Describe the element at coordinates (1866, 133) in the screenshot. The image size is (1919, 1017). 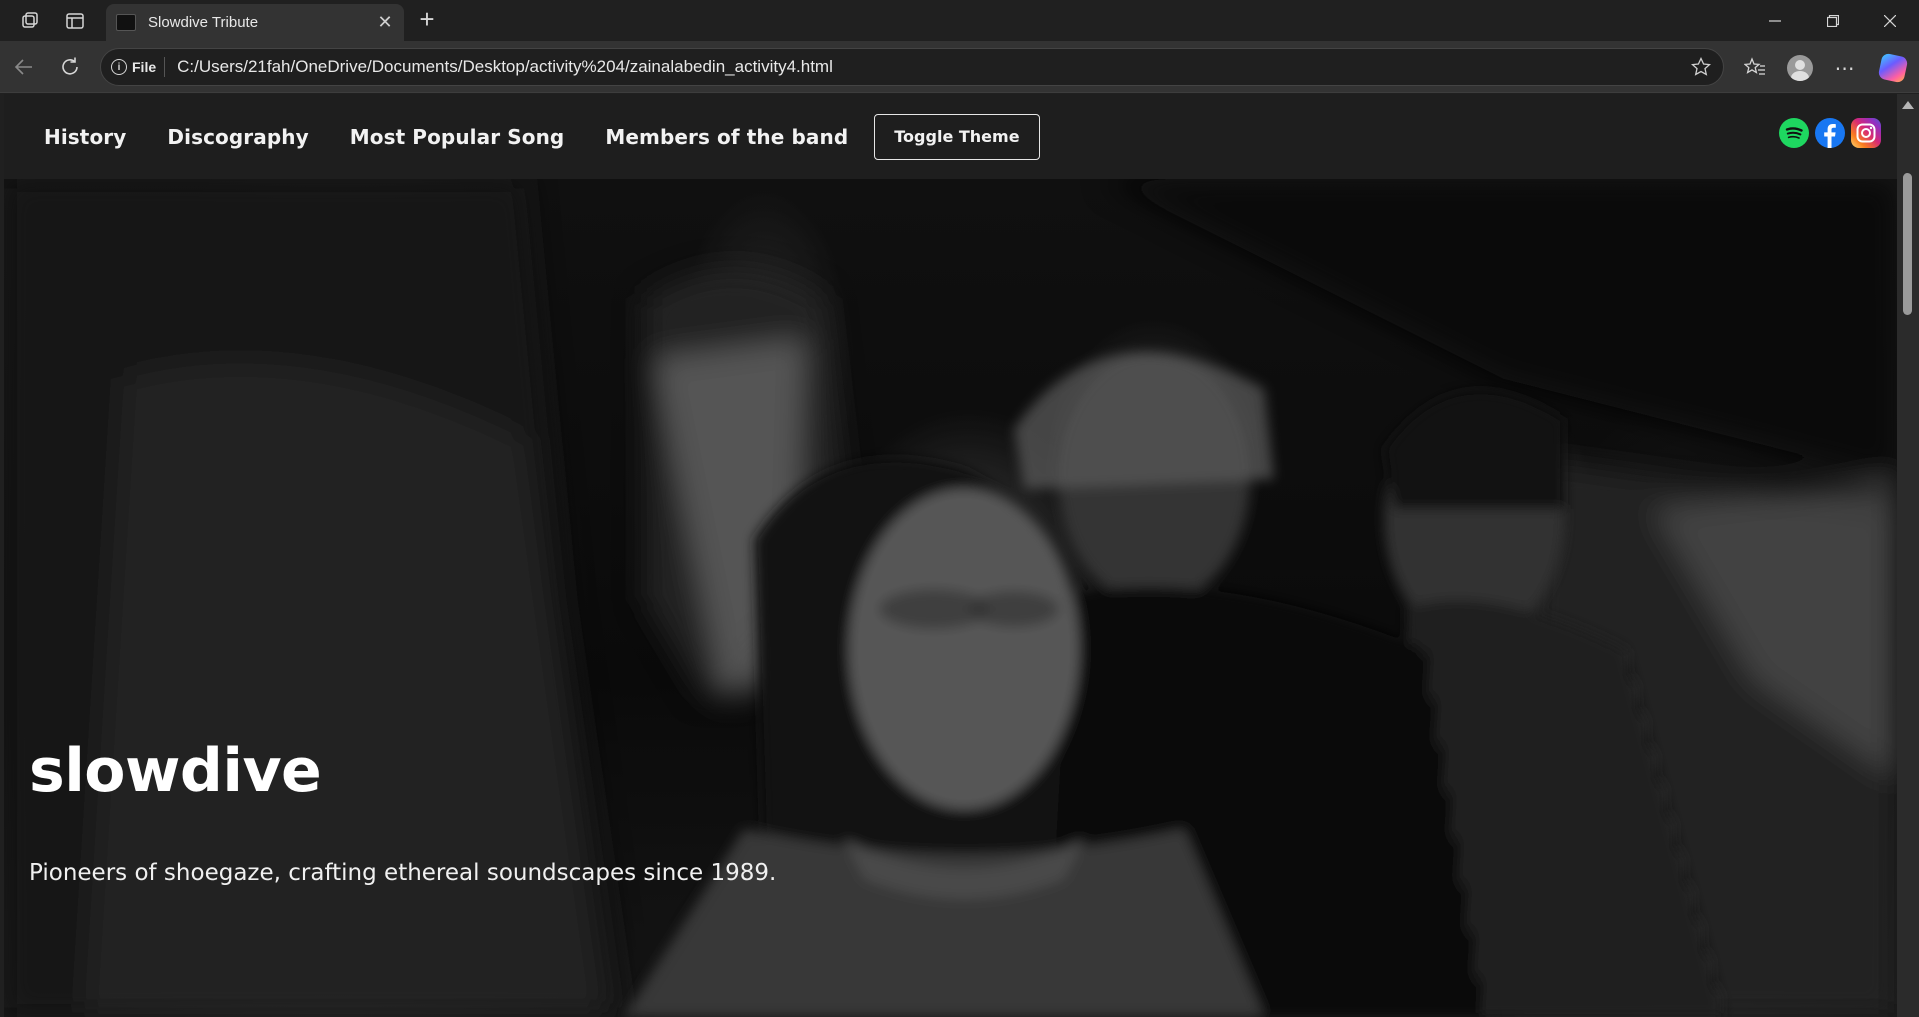
I see `instagram-icon` at that location.